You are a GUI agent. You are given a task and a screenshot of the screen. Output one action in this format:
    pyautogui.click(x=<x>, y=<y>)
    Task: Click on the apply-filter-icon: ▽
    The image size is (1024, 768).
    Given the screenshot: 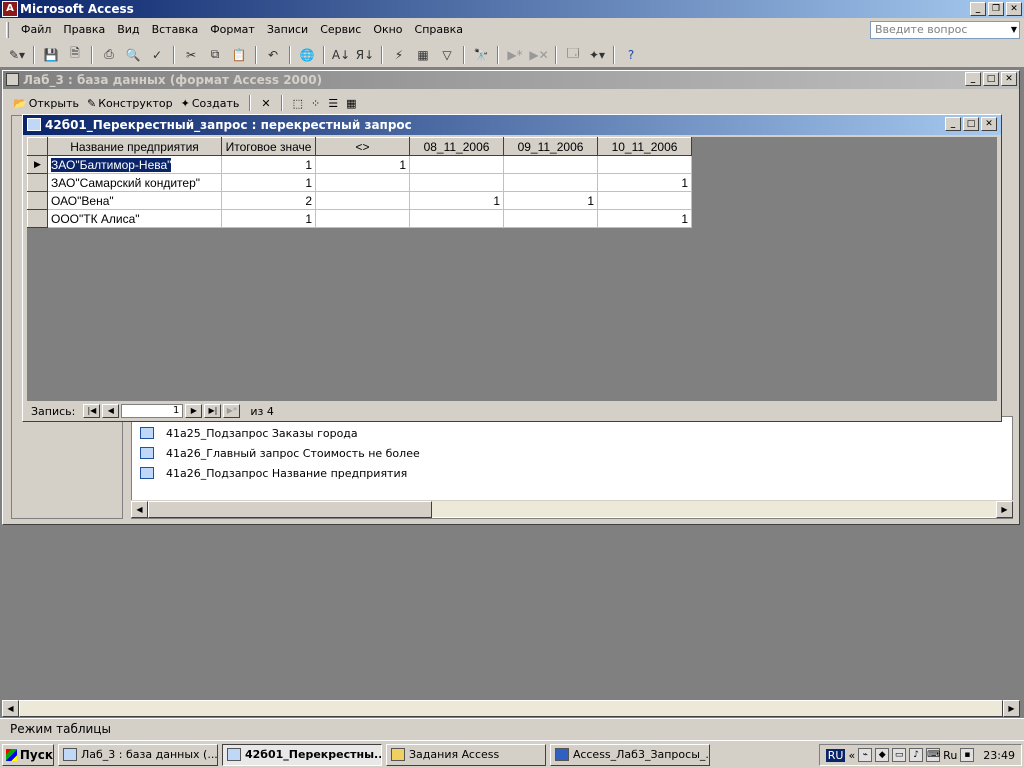 What is the action you would take?
    pyautogui.click(x=447, y=55)
    